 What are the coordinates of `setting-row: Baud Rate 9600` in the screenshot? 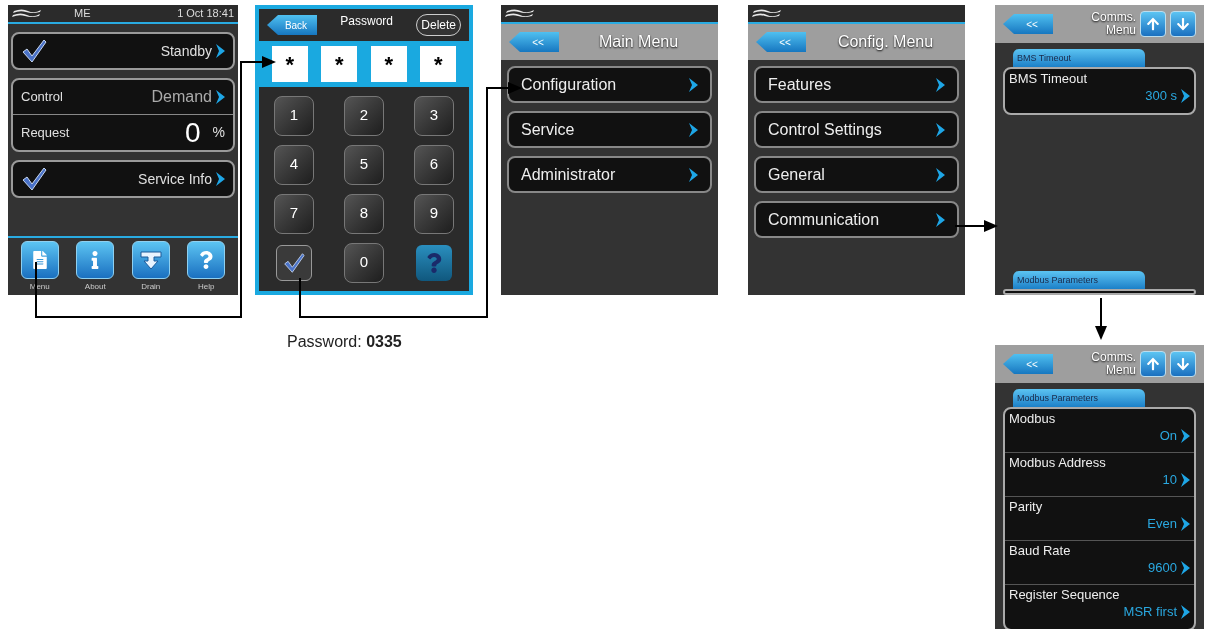 It's located at (1099, 563).